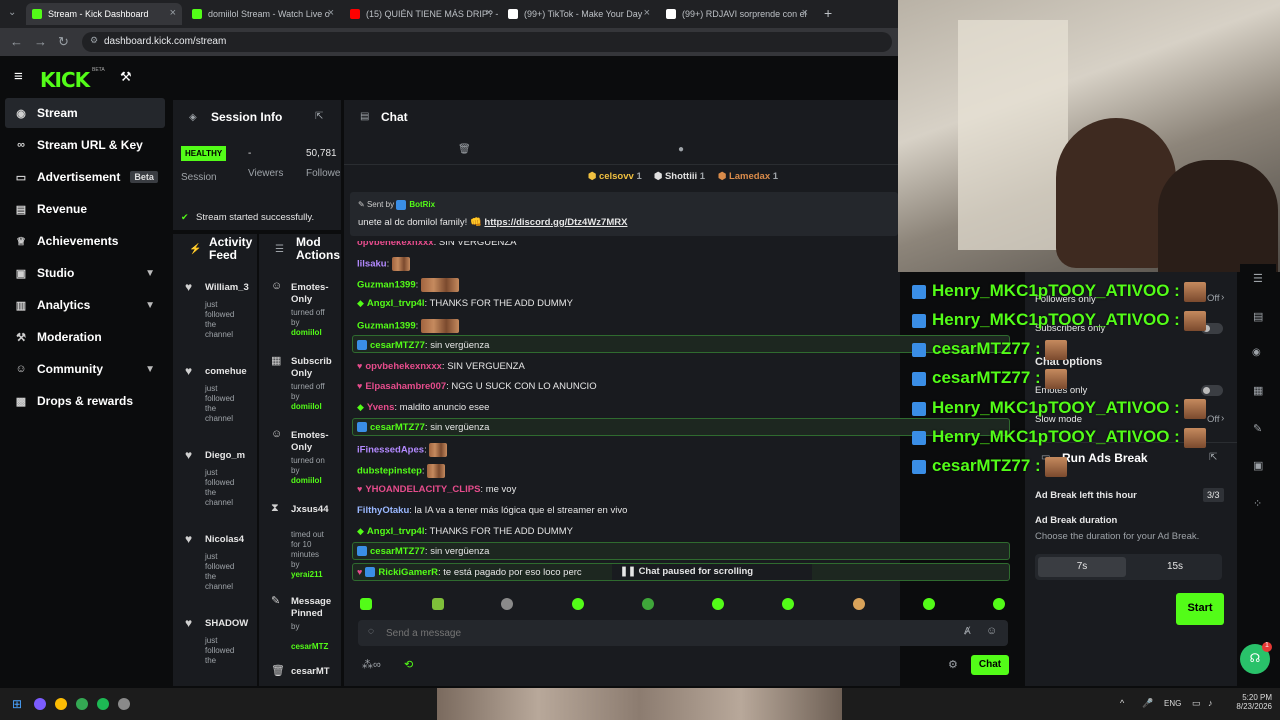 This screenshot has width=1280, height=720. What do you see at coordinates (126, 77) in the screenshot?
I see `hammer-icon: ⚒` at bounding box center [126, 77].